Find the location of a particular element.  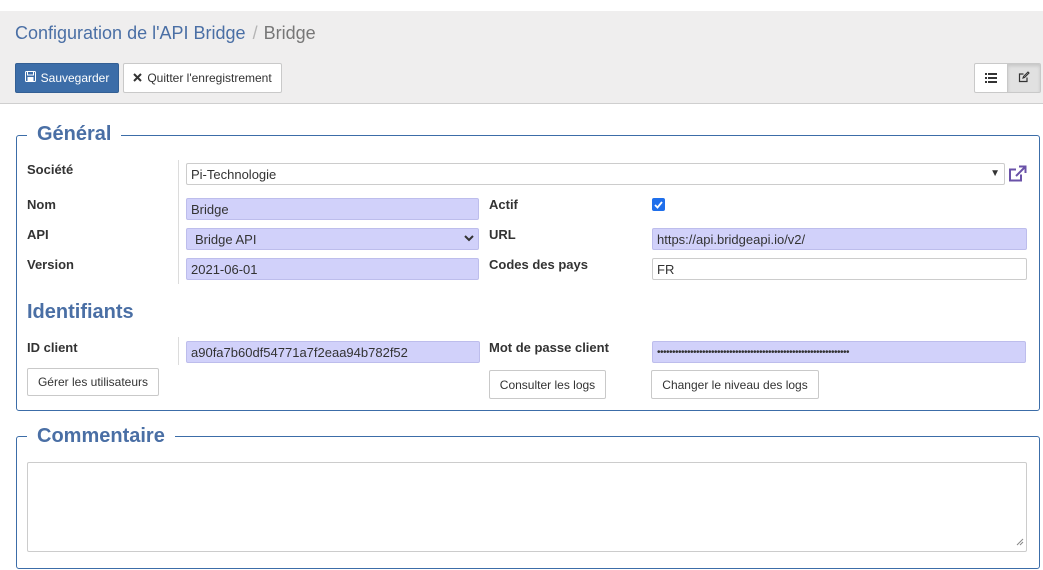

form-view-button is located at coordinates (1024, 78).